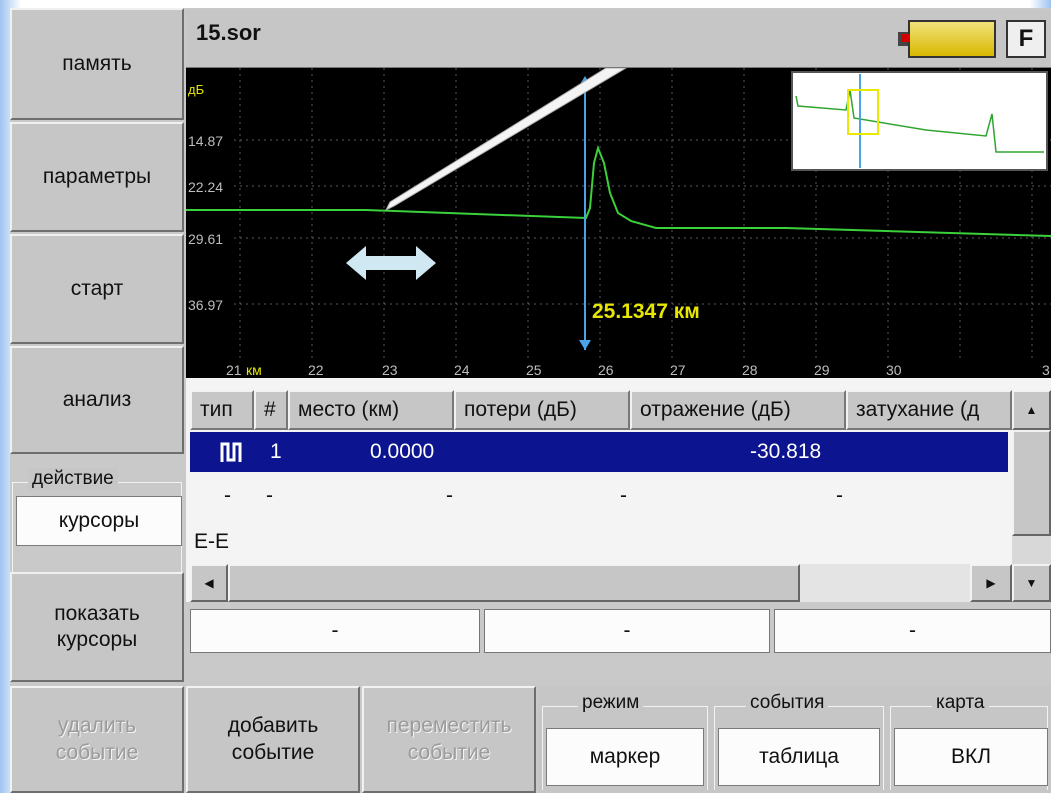 This screenshot has width=1051, height=793. What do you see at coordinates (269, 495) in the screenshot?
I see `event-number: -` at bounding box center [269, 495].